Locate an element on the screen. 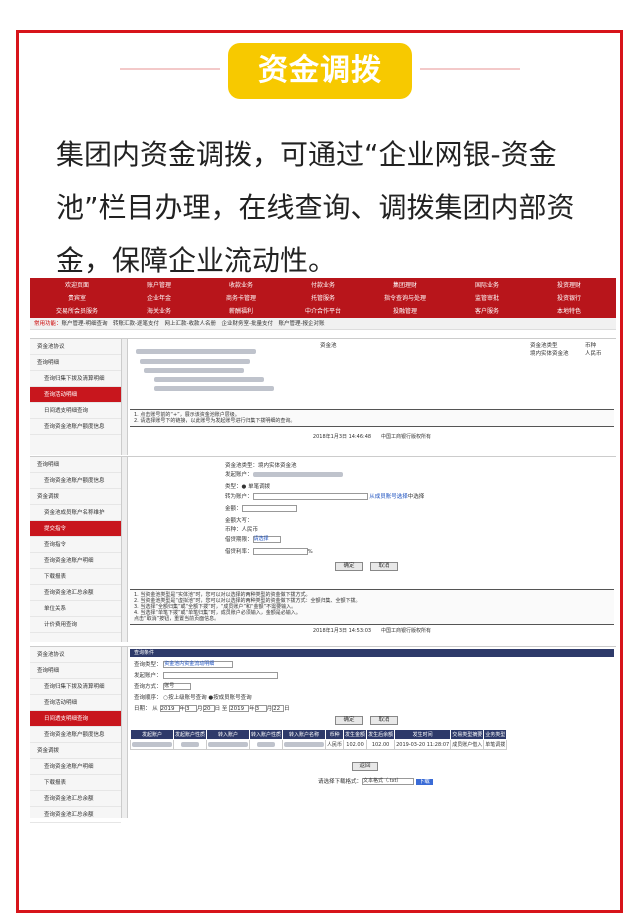 This screenshot has height=923, width=639. download-button: 下载 is located at coordinates (424, 782).